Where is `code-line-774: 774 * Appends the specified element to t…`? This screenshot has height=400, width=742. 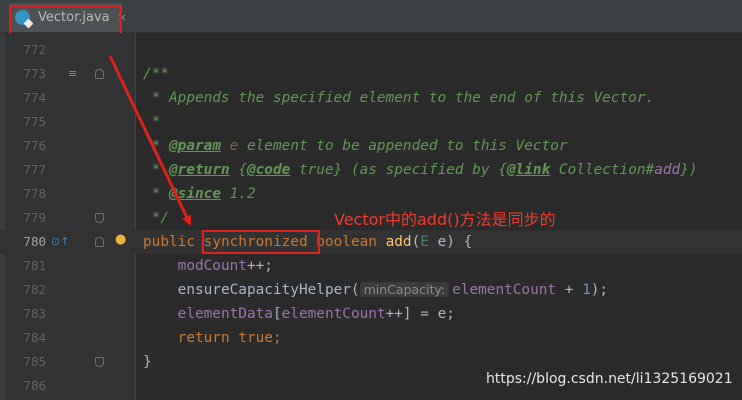
code-line-774: 774 * Appends the specified element to t… is located at coordinates (371, 98).